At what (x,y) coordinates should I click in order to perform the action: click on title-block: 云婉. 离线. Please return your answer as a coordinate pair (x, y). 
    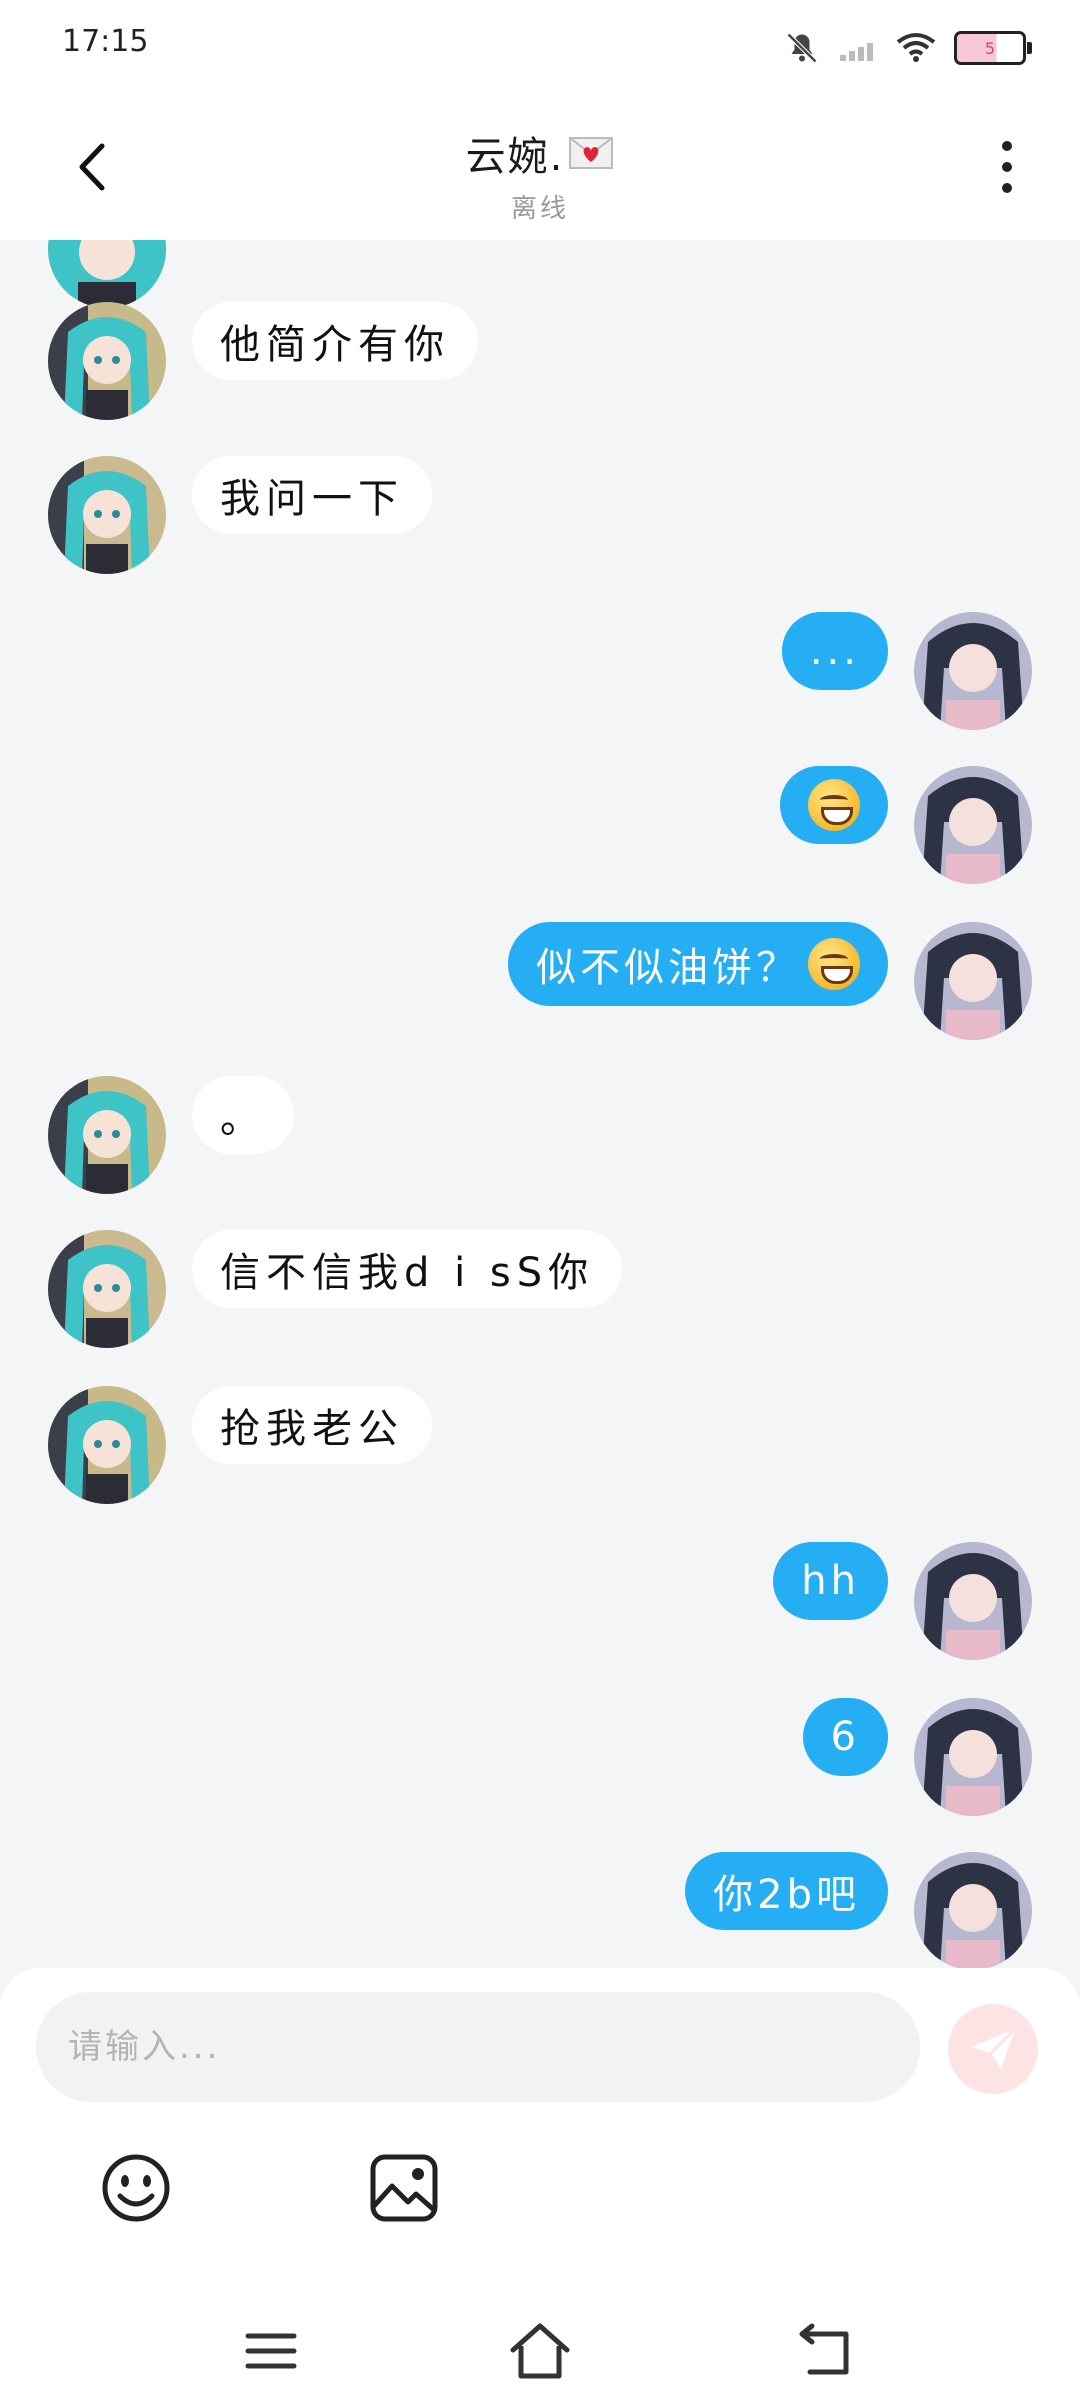
    Looking at the image, I should click on (540, 174).